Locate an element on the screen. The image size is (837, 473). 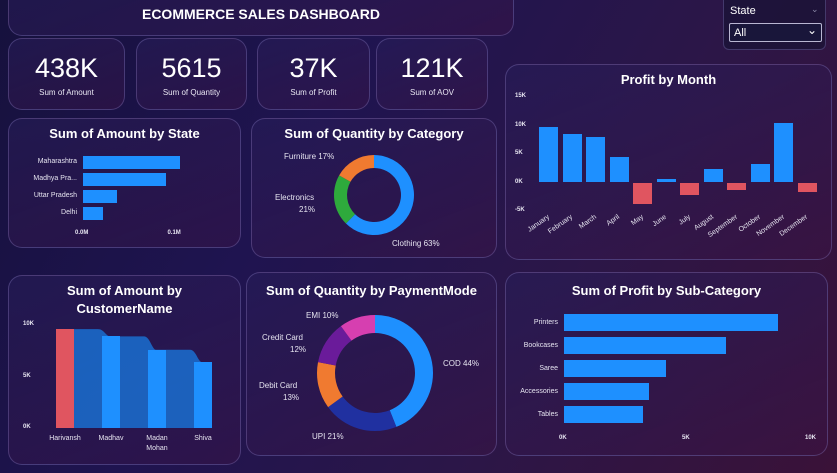
kpi-label: Sum of Profit is located at coordinates (313, 92).